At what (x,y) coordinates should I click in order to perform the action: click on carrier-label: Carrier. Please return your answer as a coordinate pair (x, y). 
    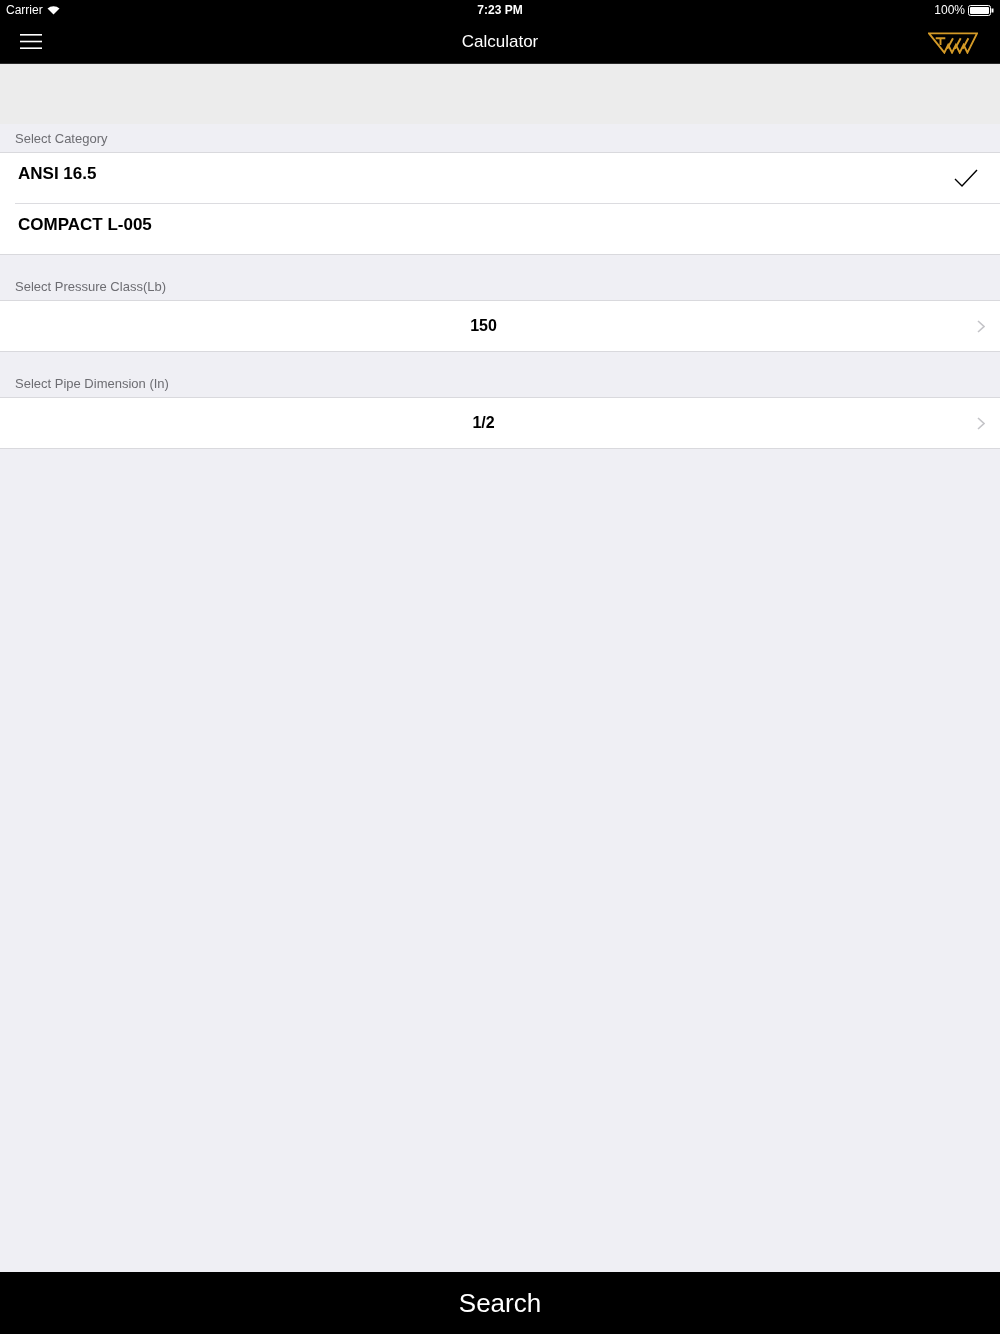
    Looking at the image, I should click on (24, 10).